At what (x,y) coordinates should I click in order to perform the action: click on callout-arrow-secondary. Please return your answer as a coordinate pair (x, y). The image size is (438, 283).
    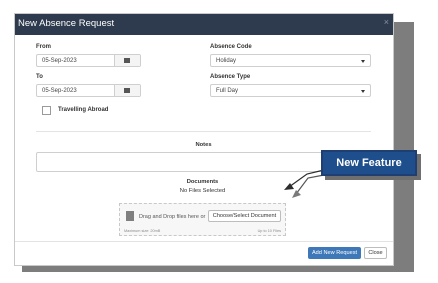
    Looking at the image, I should click on (310, 184).